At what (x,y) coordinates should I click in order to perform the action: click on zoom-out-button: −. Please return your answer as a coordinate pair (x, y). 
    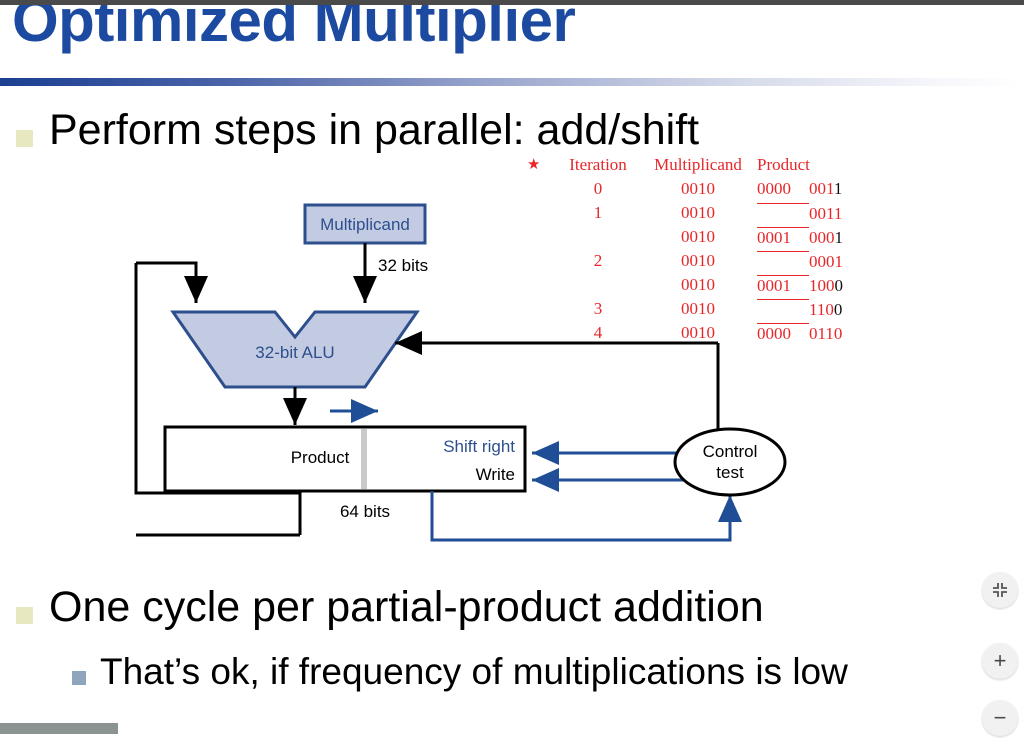
    Looking at the image, I should click on (1000, 718).